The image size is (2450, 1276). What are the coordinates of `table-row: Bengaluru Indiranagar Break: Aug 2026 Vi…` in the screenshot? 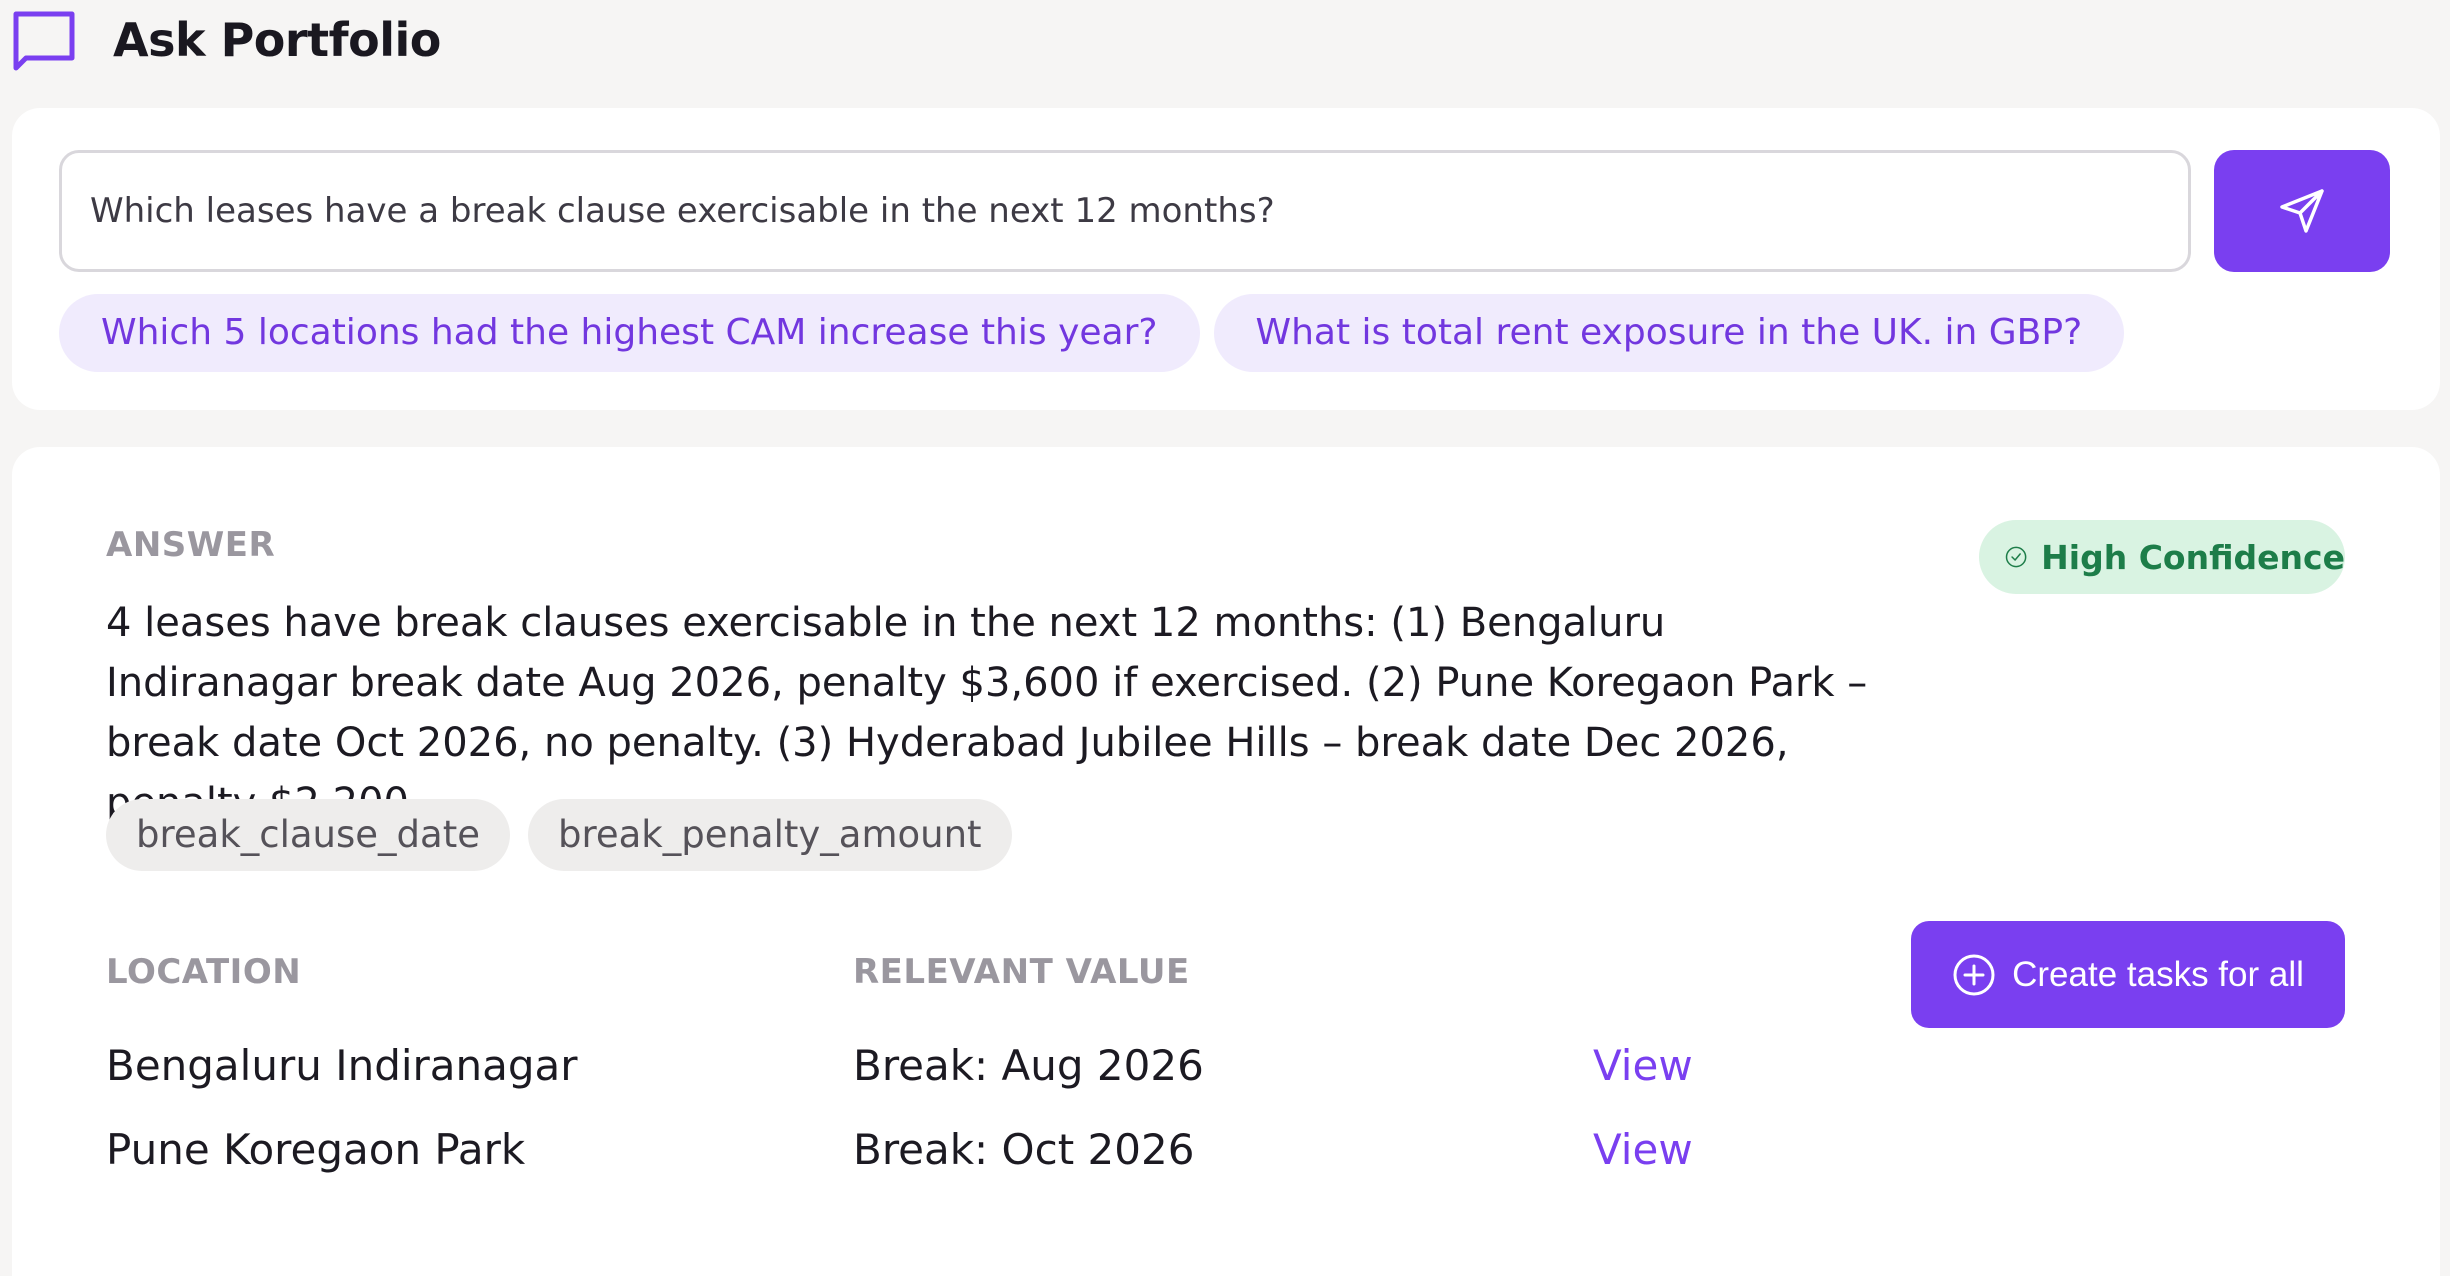 It's located at (1226, 1066).